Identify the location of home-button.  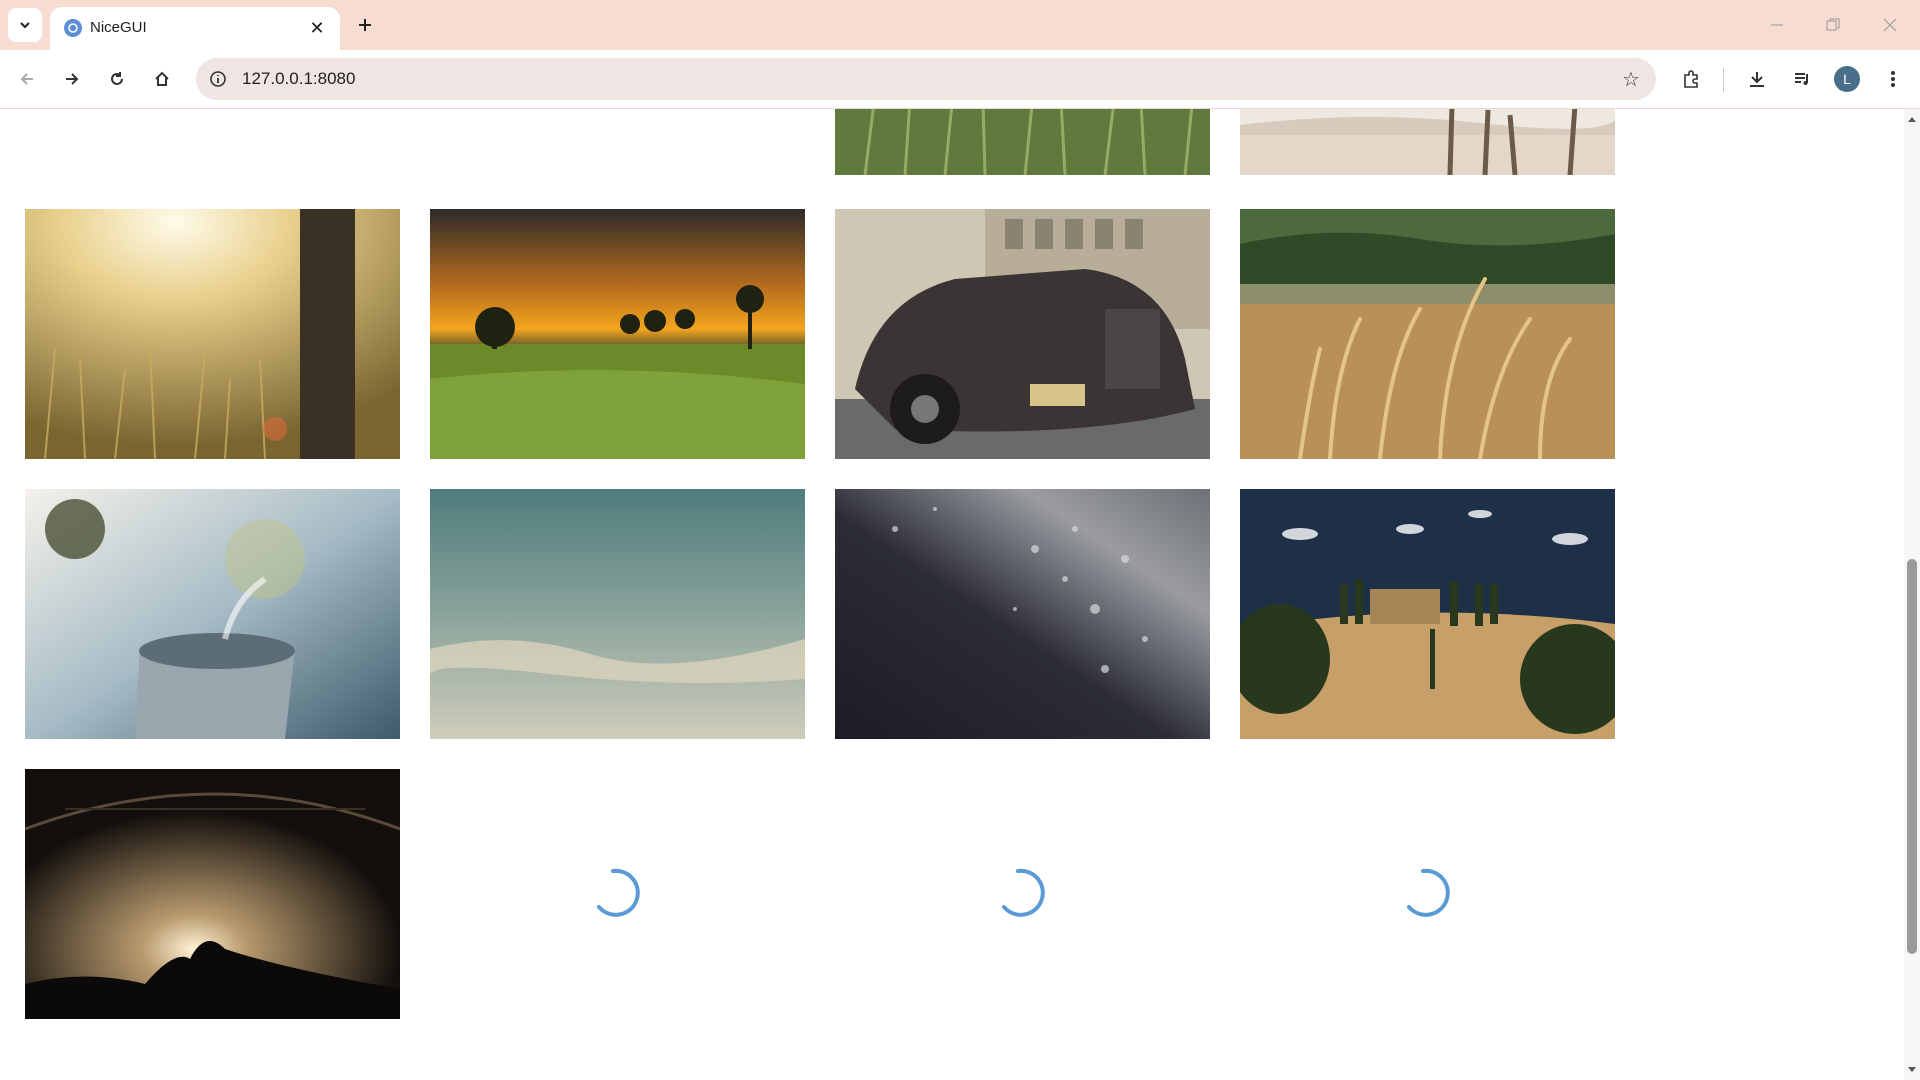
(162, 79).